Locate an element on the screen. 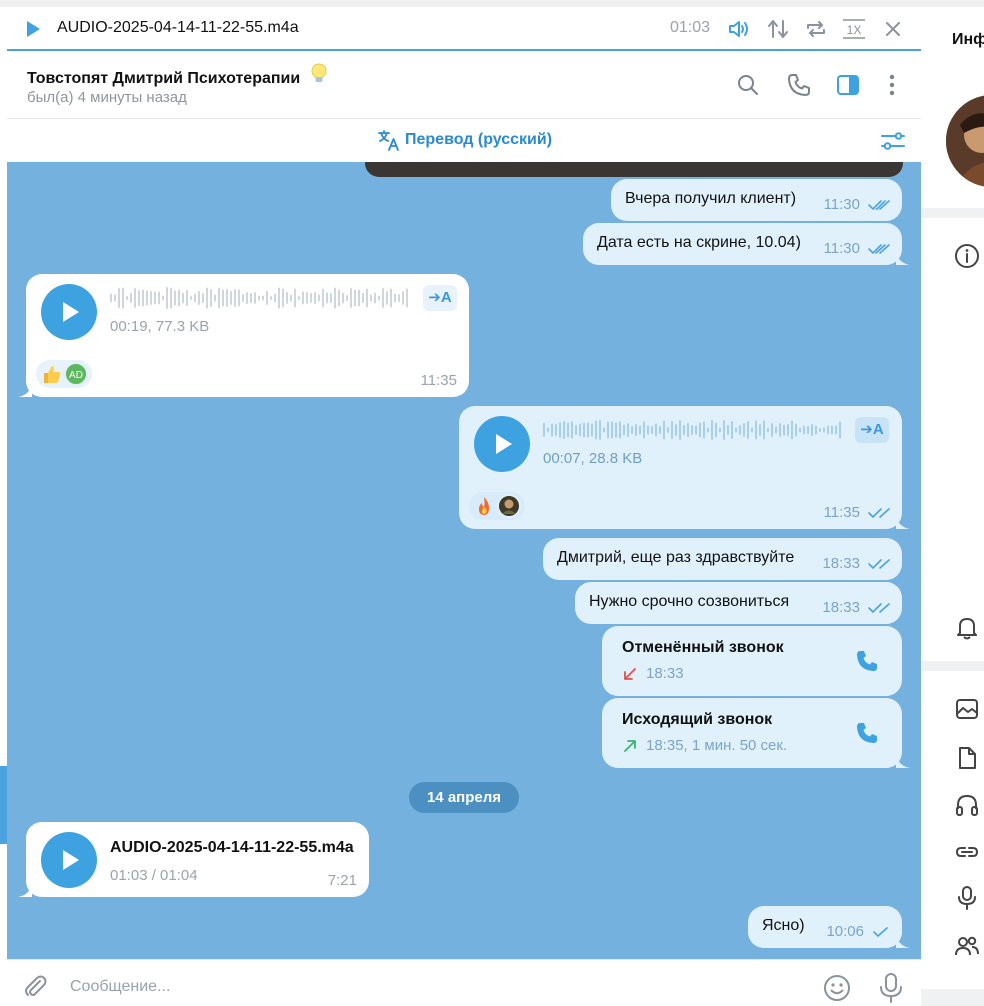  attach-icon is located at coordinates (35, 986).